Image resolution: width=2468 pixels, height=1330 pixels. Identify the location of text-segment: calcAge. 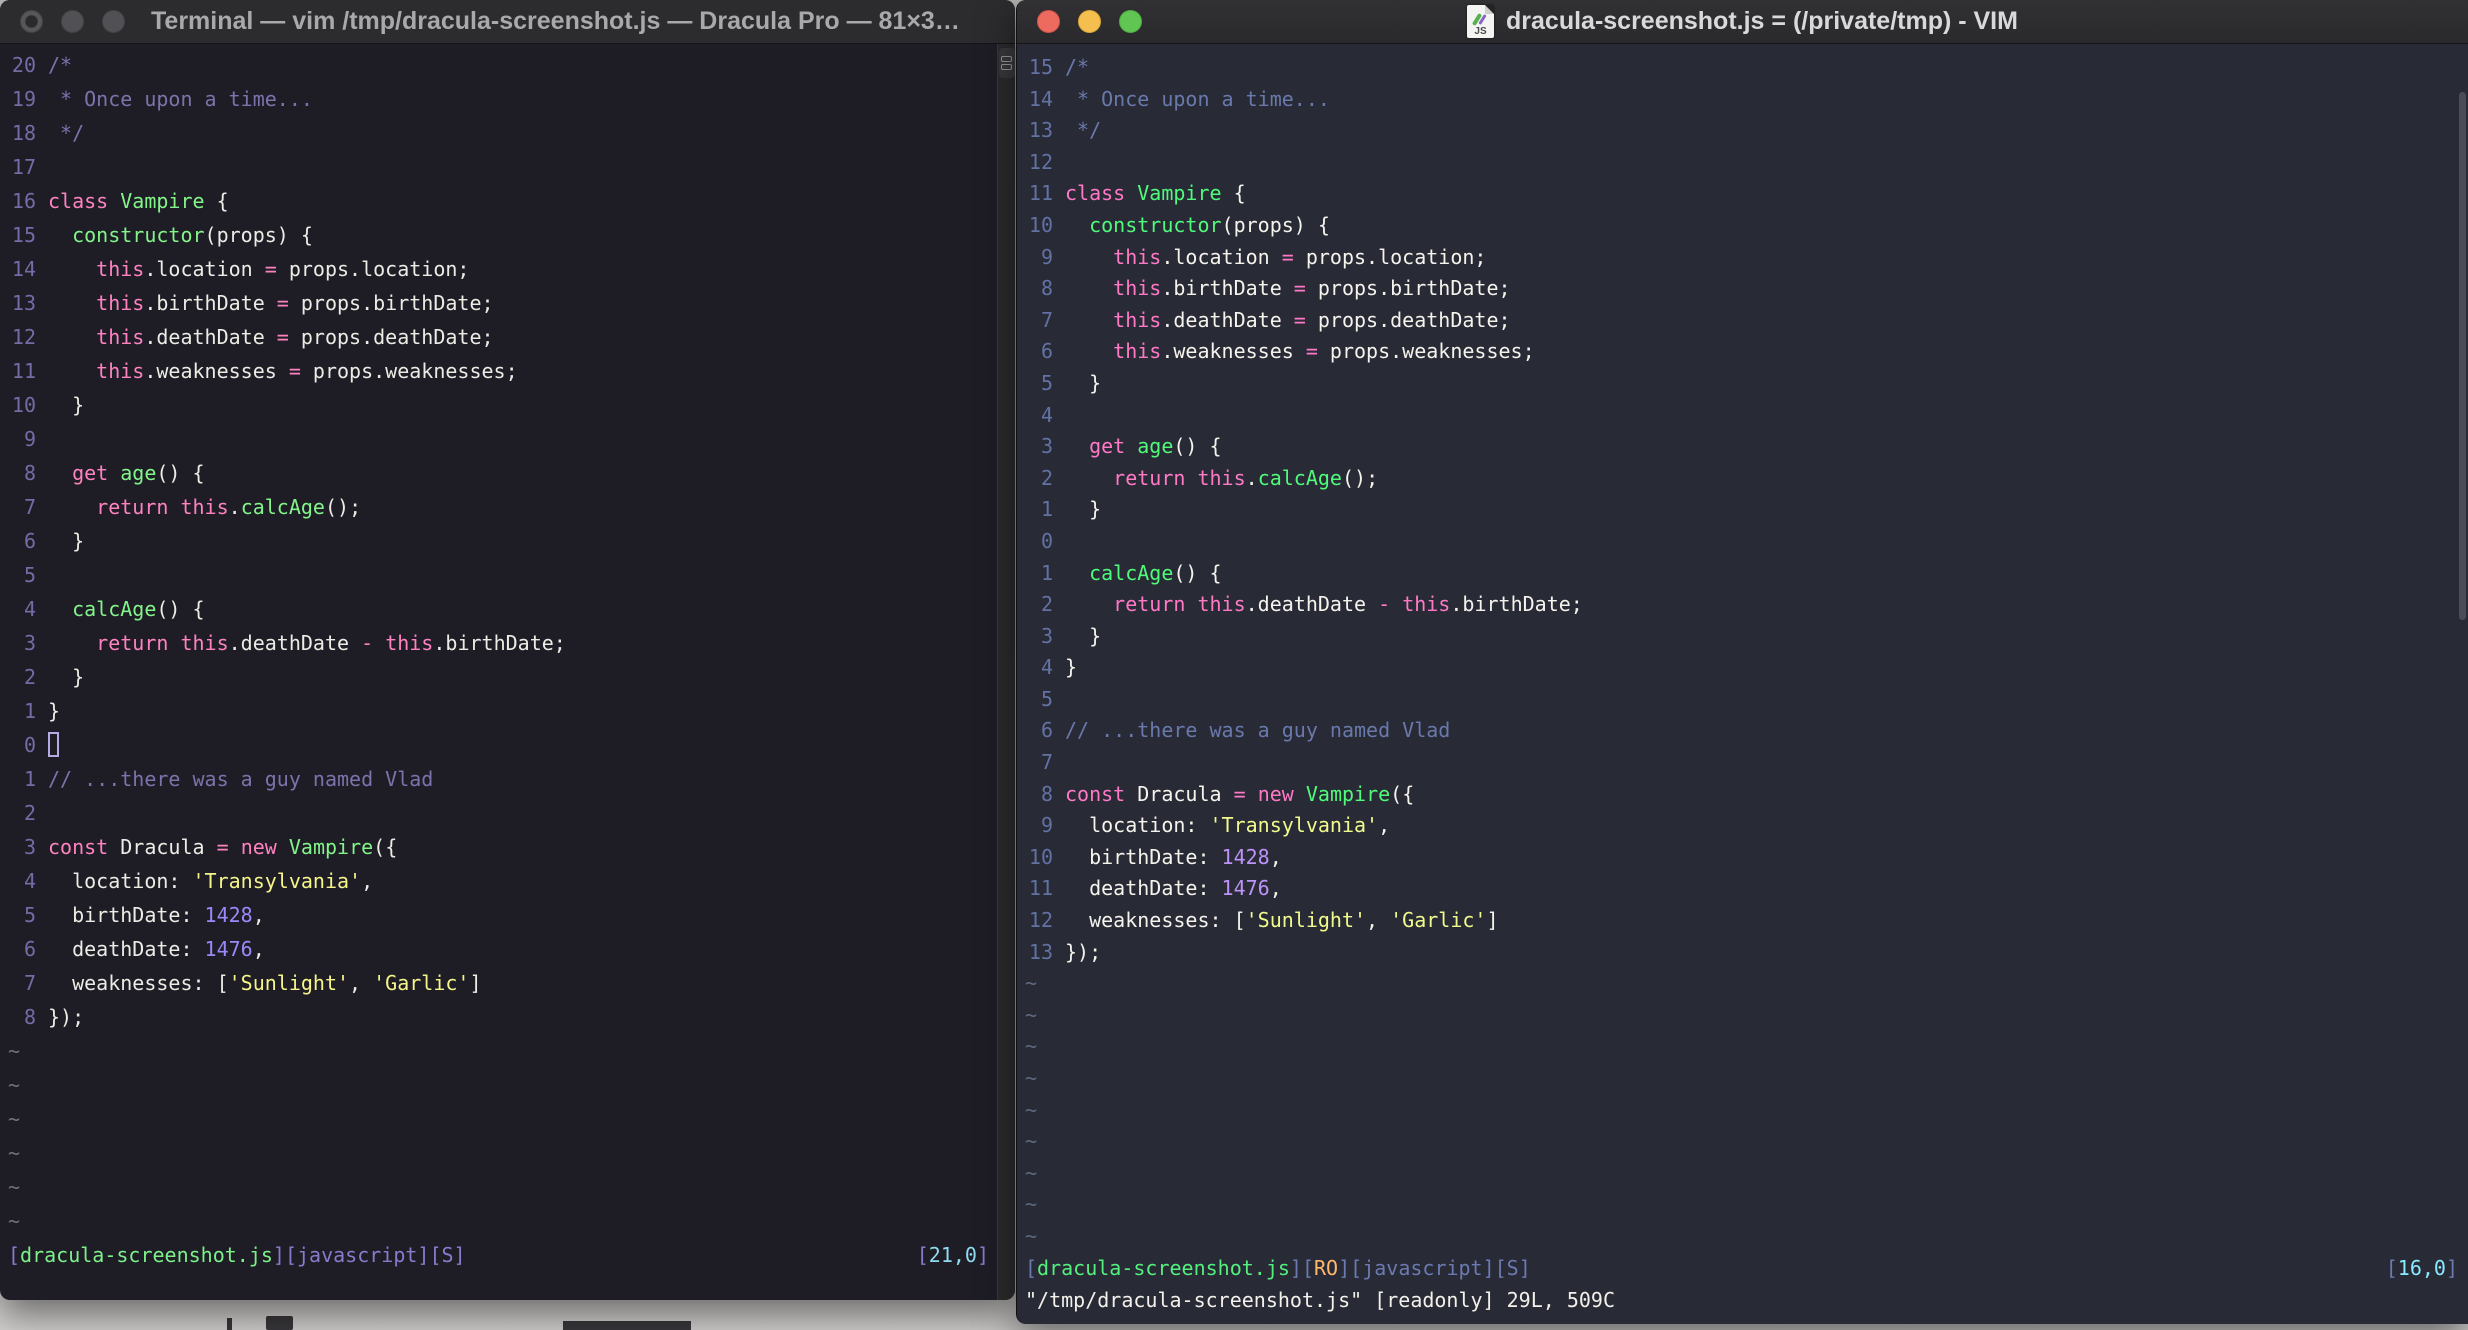
(1131, 572).